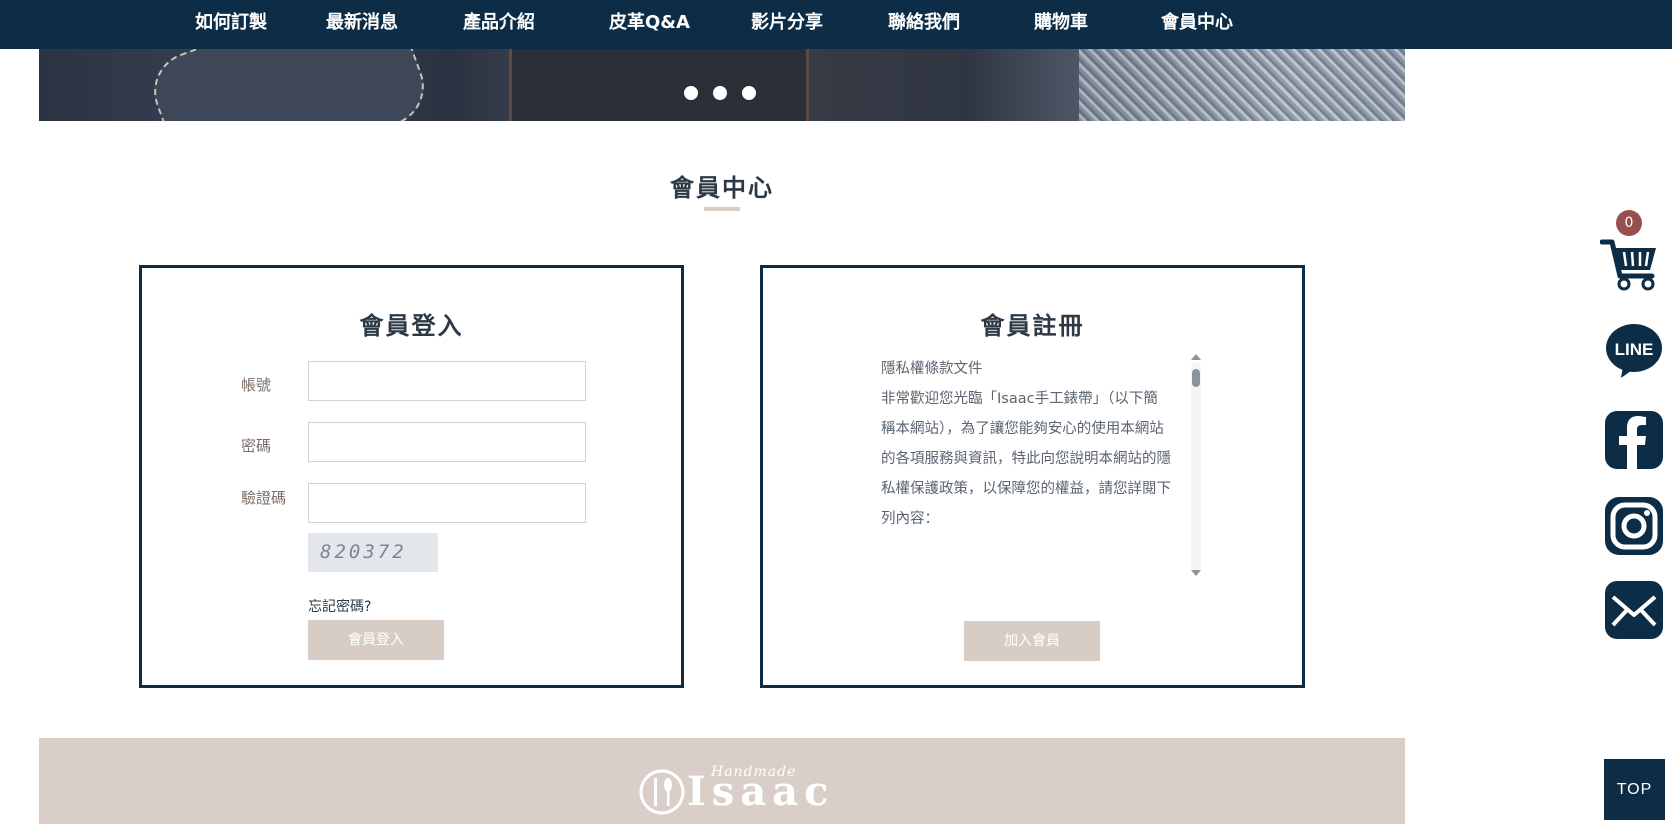  Describe the element at coordinates (924, 24) in the screenshot. I see `nav-item-contact: 聯絡我們` at that location.